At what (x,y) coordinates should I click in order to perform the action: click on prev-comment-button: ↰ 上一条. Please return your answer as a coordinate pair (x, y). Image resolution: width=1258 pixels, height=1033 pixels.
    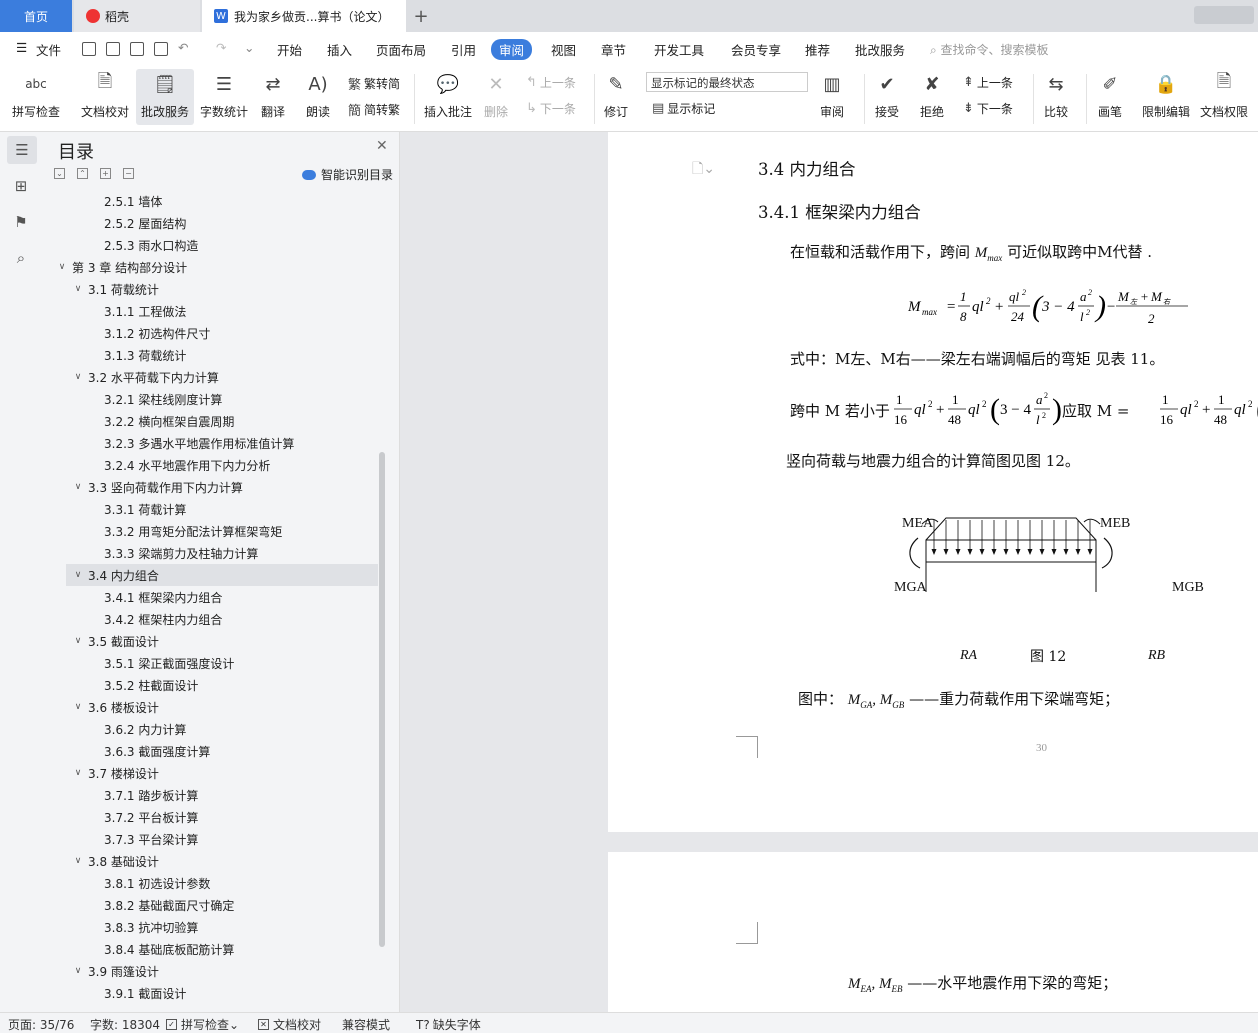
    Looking at the image, I should click on (551, 82).